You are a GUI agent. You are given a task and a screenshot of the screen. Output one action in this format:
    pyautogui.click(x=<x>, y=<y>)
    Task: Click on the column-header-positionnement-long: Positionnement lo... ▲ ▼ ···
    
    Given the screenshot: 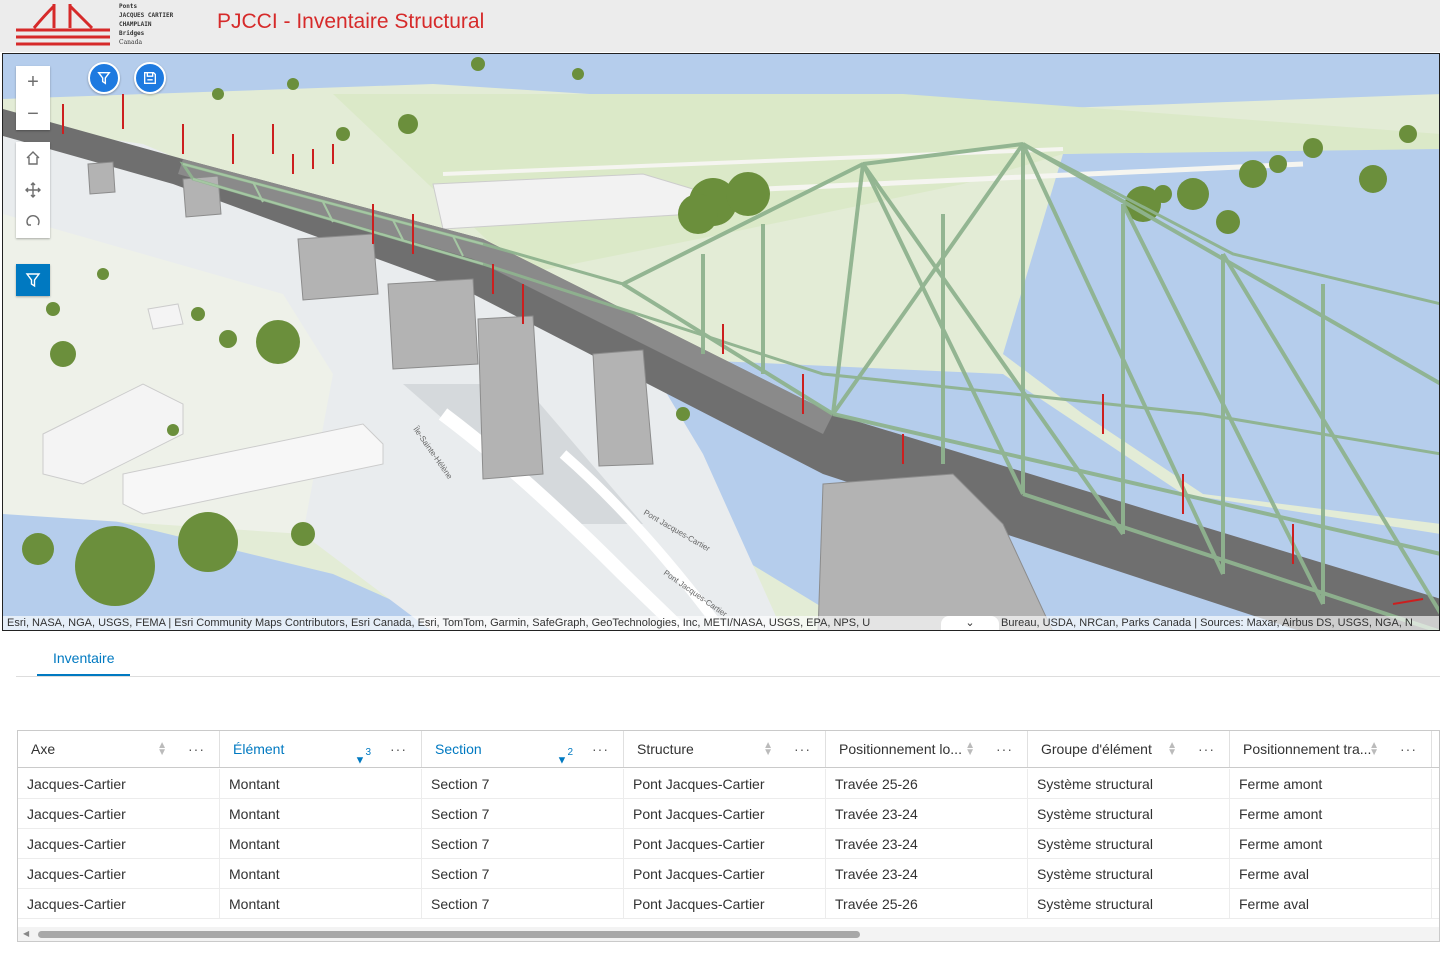 What is the action you would take?
    pyautogui.click(x=927, y=749)
    